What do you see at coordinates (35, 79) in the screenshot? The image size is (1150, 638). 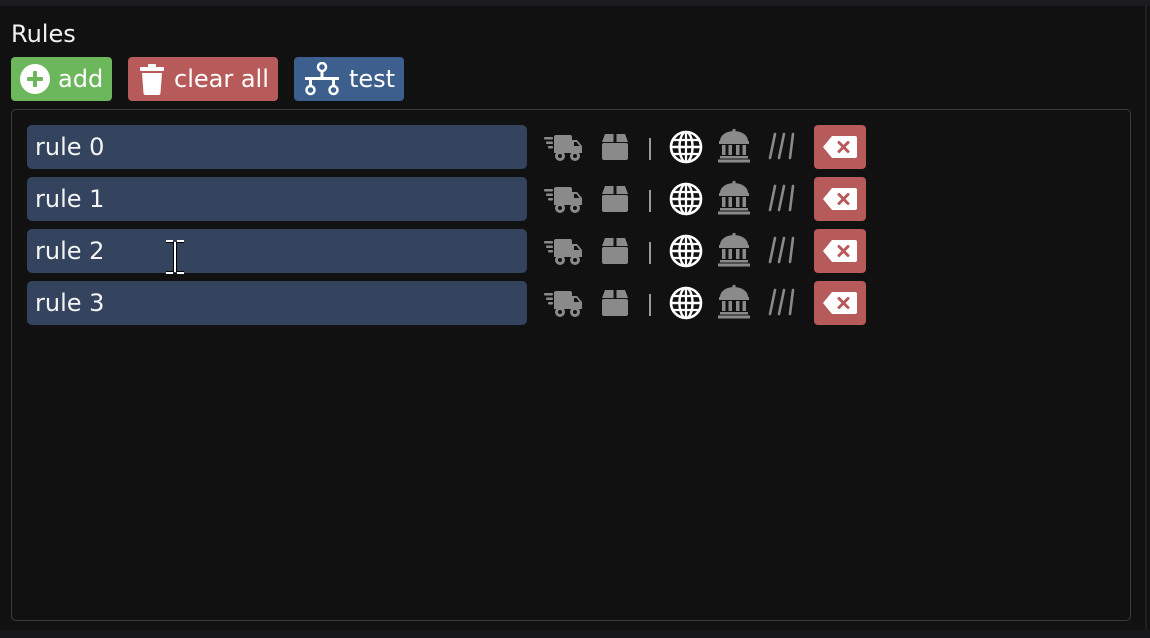 I see `plus-circle-icon` at bounding box center [35, 79].